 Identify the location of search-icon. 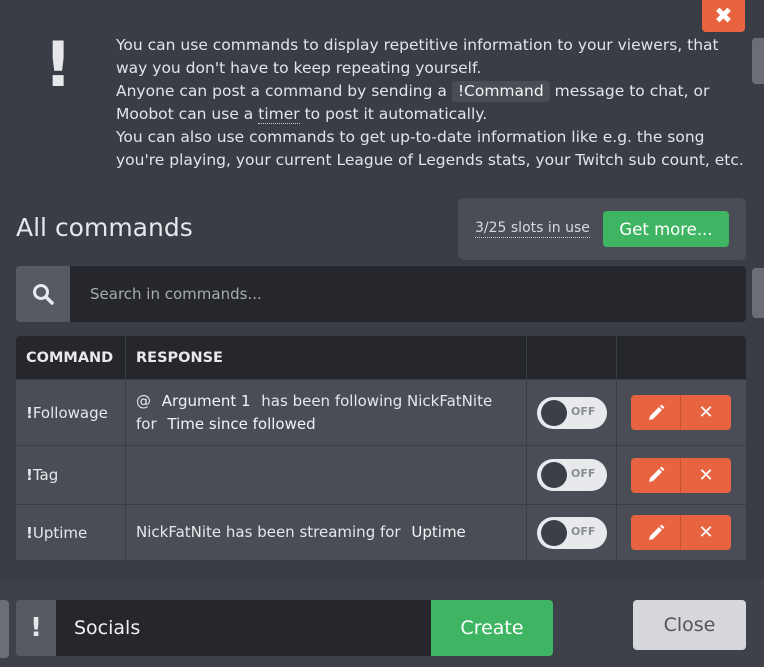
(43, 294).